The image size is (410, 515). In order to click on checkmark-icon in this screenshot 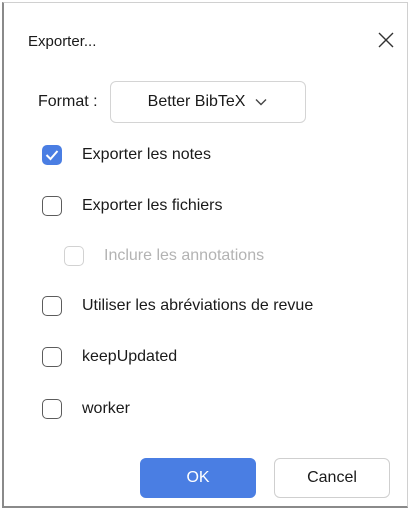, I will do `click(52, 155)`.